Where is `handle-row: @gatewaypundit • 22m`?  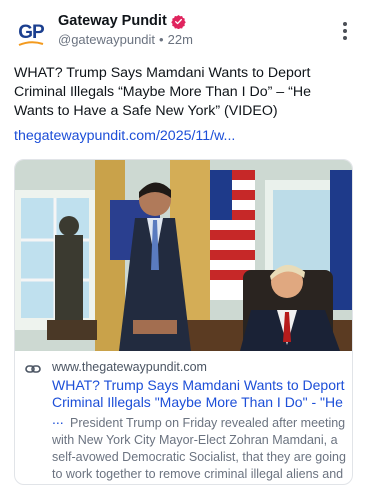
handle-row: @gatewaypundit • 22m is located at coordinates (125, 39).